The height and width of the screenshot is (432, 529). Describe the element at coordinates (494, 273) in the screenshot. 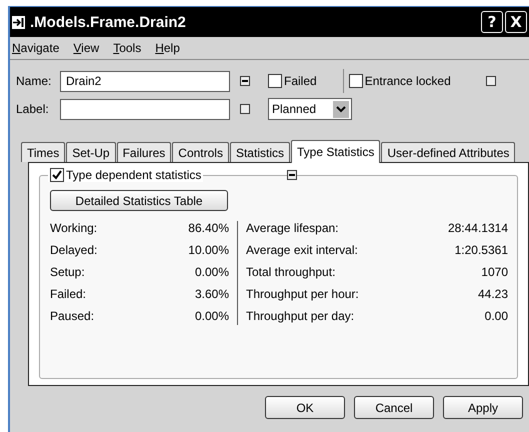

I see `stat-value: 1070` at that location.